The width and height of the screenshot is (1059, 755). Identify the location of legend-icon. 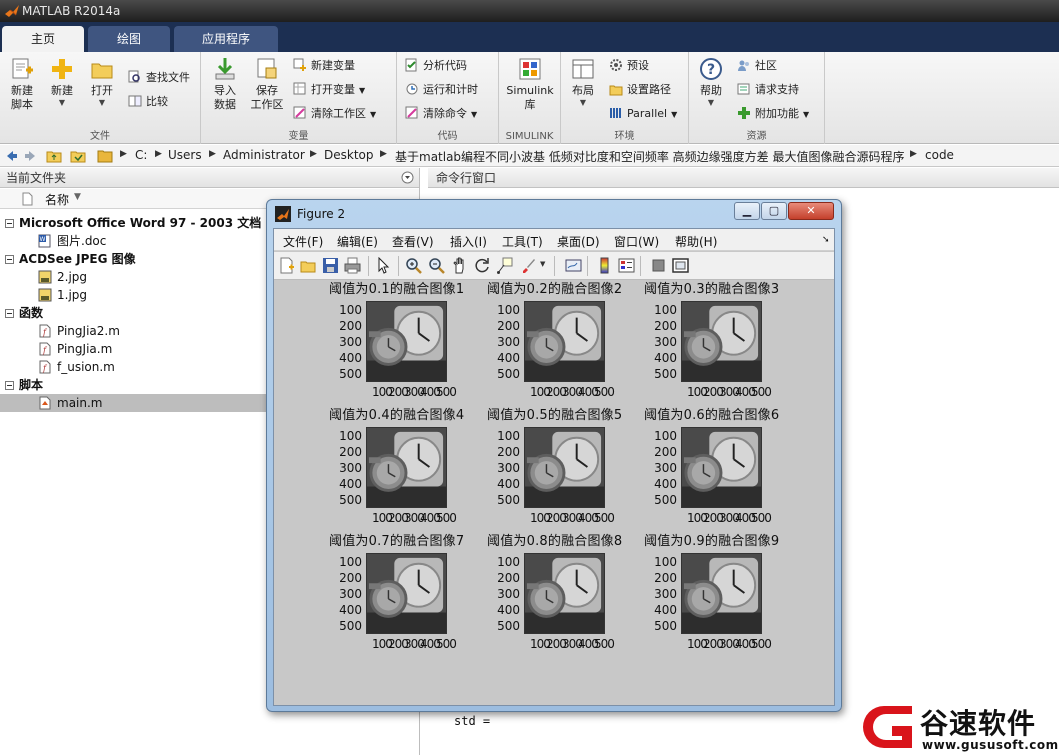
(626, 265).